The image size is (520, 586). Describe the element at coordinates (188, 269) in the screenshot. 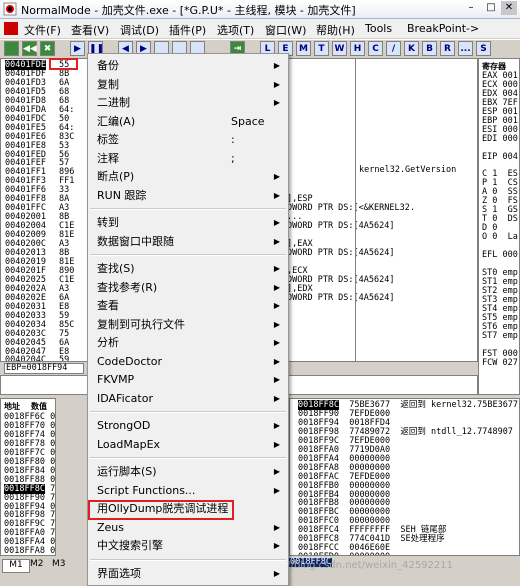

I see `context-menu-item: 查找(S) ▶` at that location.